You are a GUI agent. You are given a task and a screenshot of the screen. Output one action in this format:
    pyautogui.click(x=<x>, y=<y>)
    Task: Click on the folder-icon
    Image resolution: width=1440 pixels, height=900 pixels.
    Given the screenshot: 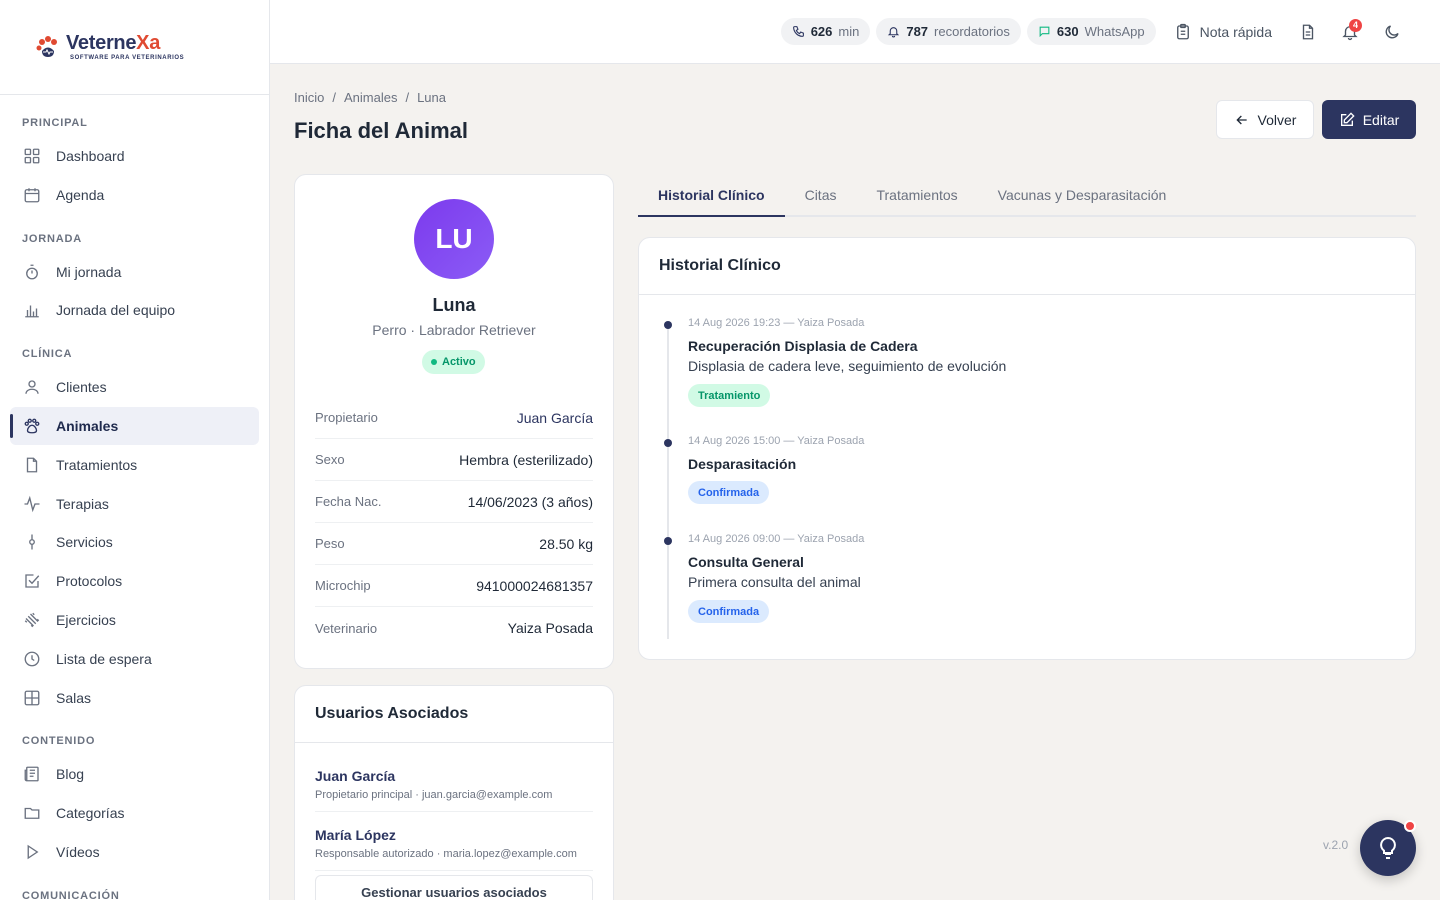 What is the action you would take?
    pyautogui.click(x=32, y=813)
    